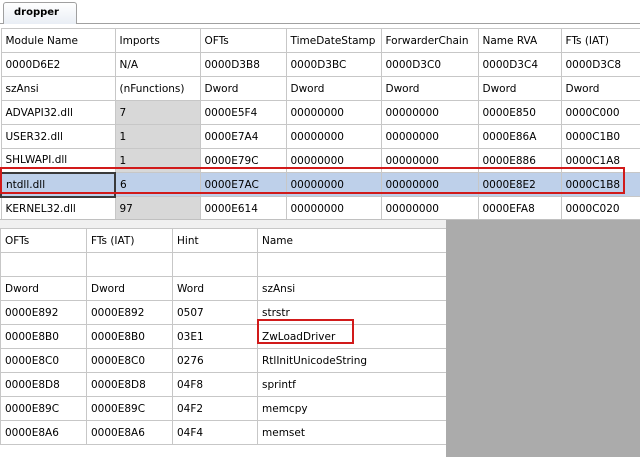  What do you see at coordinates (58, 136) in the screenshot?
I see `table-cell: USER32.dll` at bounding box center [58, 136].